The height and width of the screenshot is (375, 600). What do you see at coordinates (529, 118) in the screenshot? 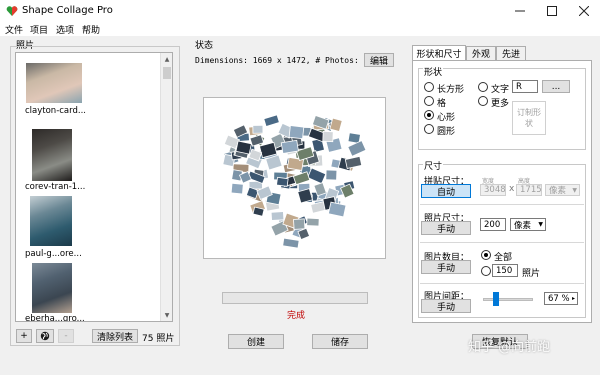
I see `custom-shape-button: 订制形状` at bounding box center [529, 118].